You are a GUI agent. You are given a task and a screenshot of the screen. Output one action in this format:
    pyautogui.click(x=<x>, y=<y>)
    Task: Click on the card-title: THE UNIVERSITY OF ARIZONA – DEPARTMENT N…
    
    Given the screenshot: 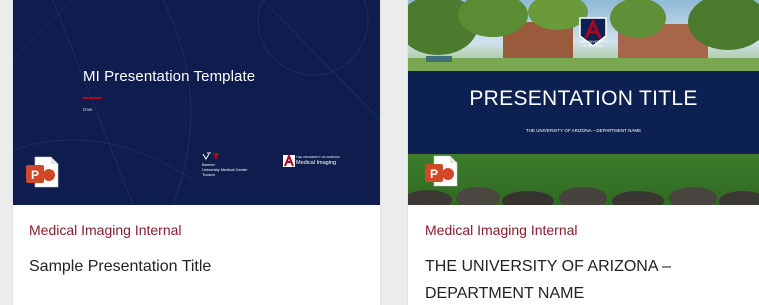 What is the action you would take?
    pyautogui.click(x=584, y=279)
    